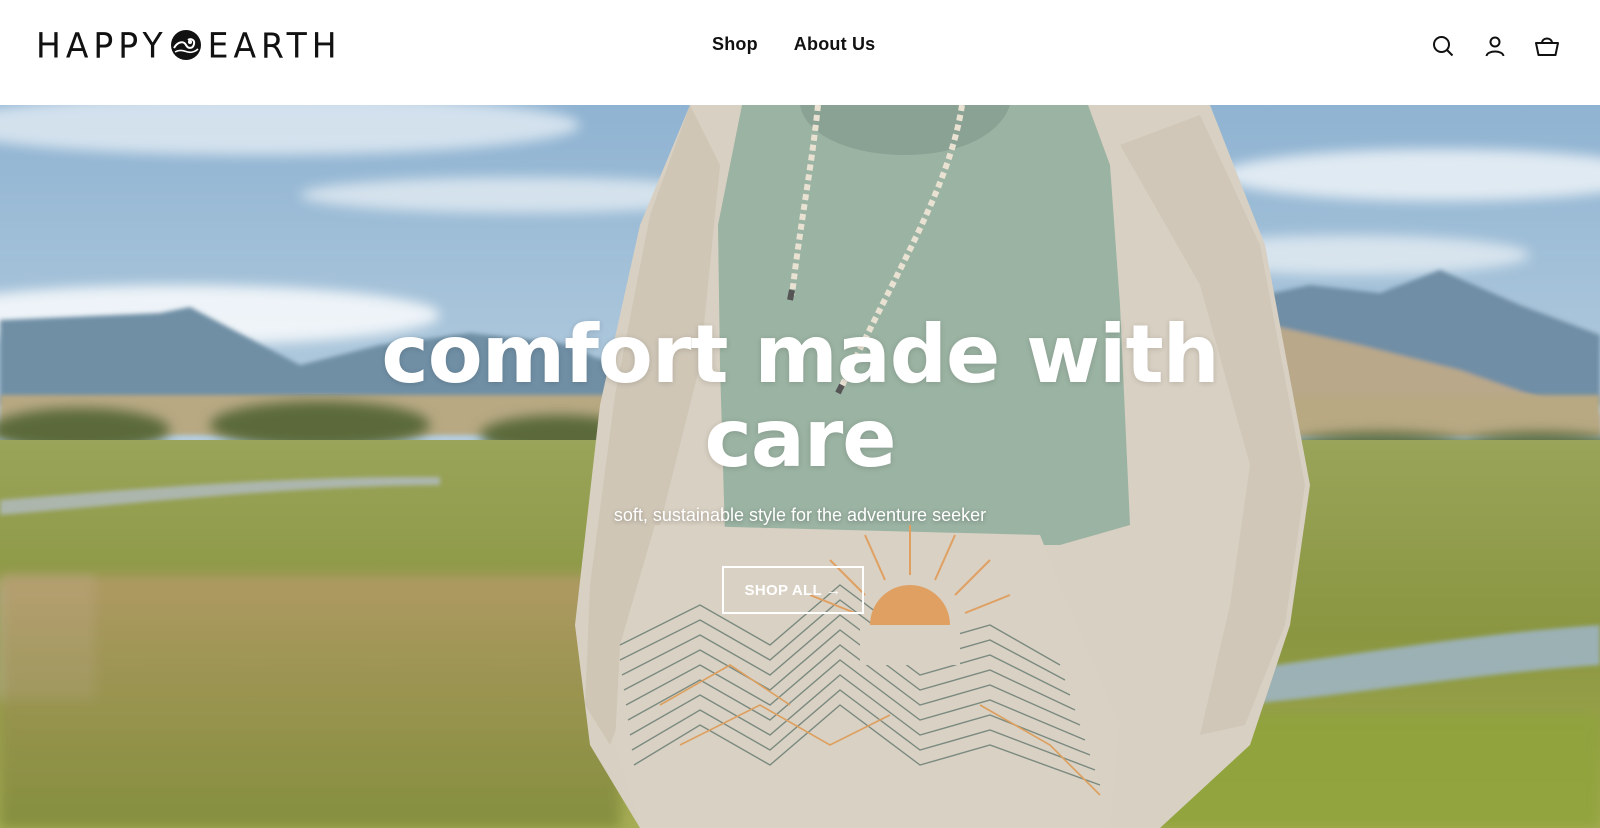 Image resolution: width=1600 pixels, height=828 pixels. I want to click on search-icon, so click(1443, 46).